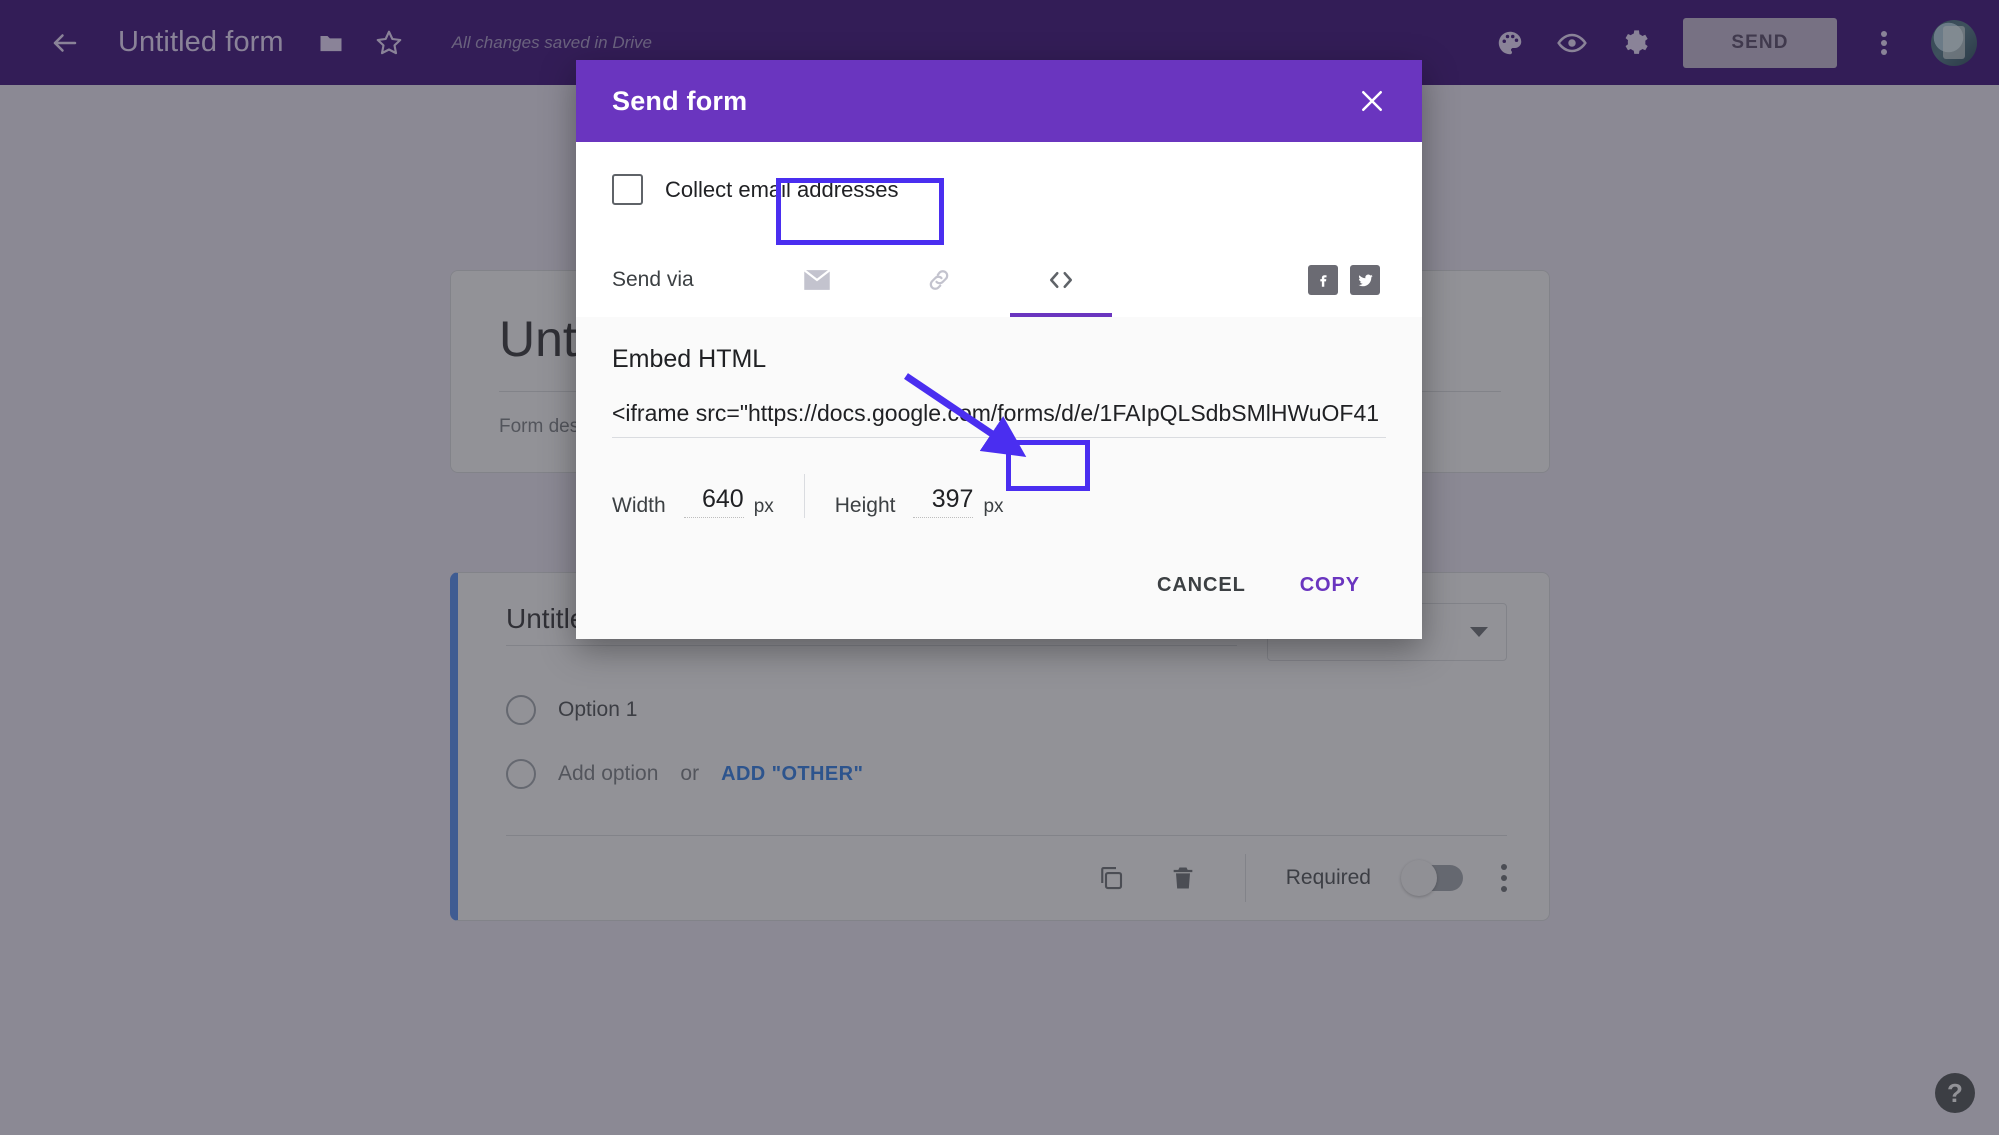  Describe the element at coordinates (1419, 878) in the screenshot. I see `toggle-knob` at that location.